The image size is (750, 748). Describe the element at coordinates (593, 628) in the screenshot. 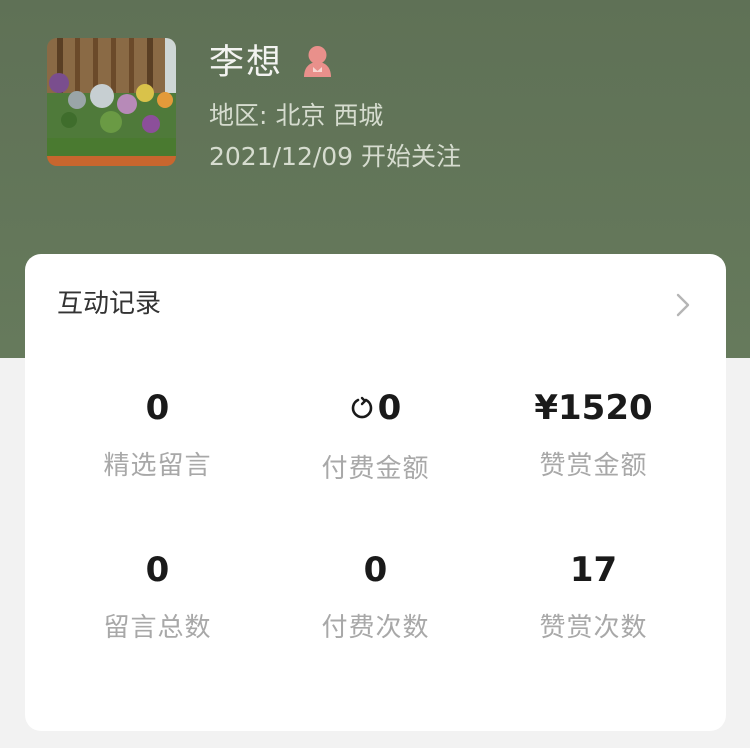

I see `stat-label: 赞赏次数` at that location.